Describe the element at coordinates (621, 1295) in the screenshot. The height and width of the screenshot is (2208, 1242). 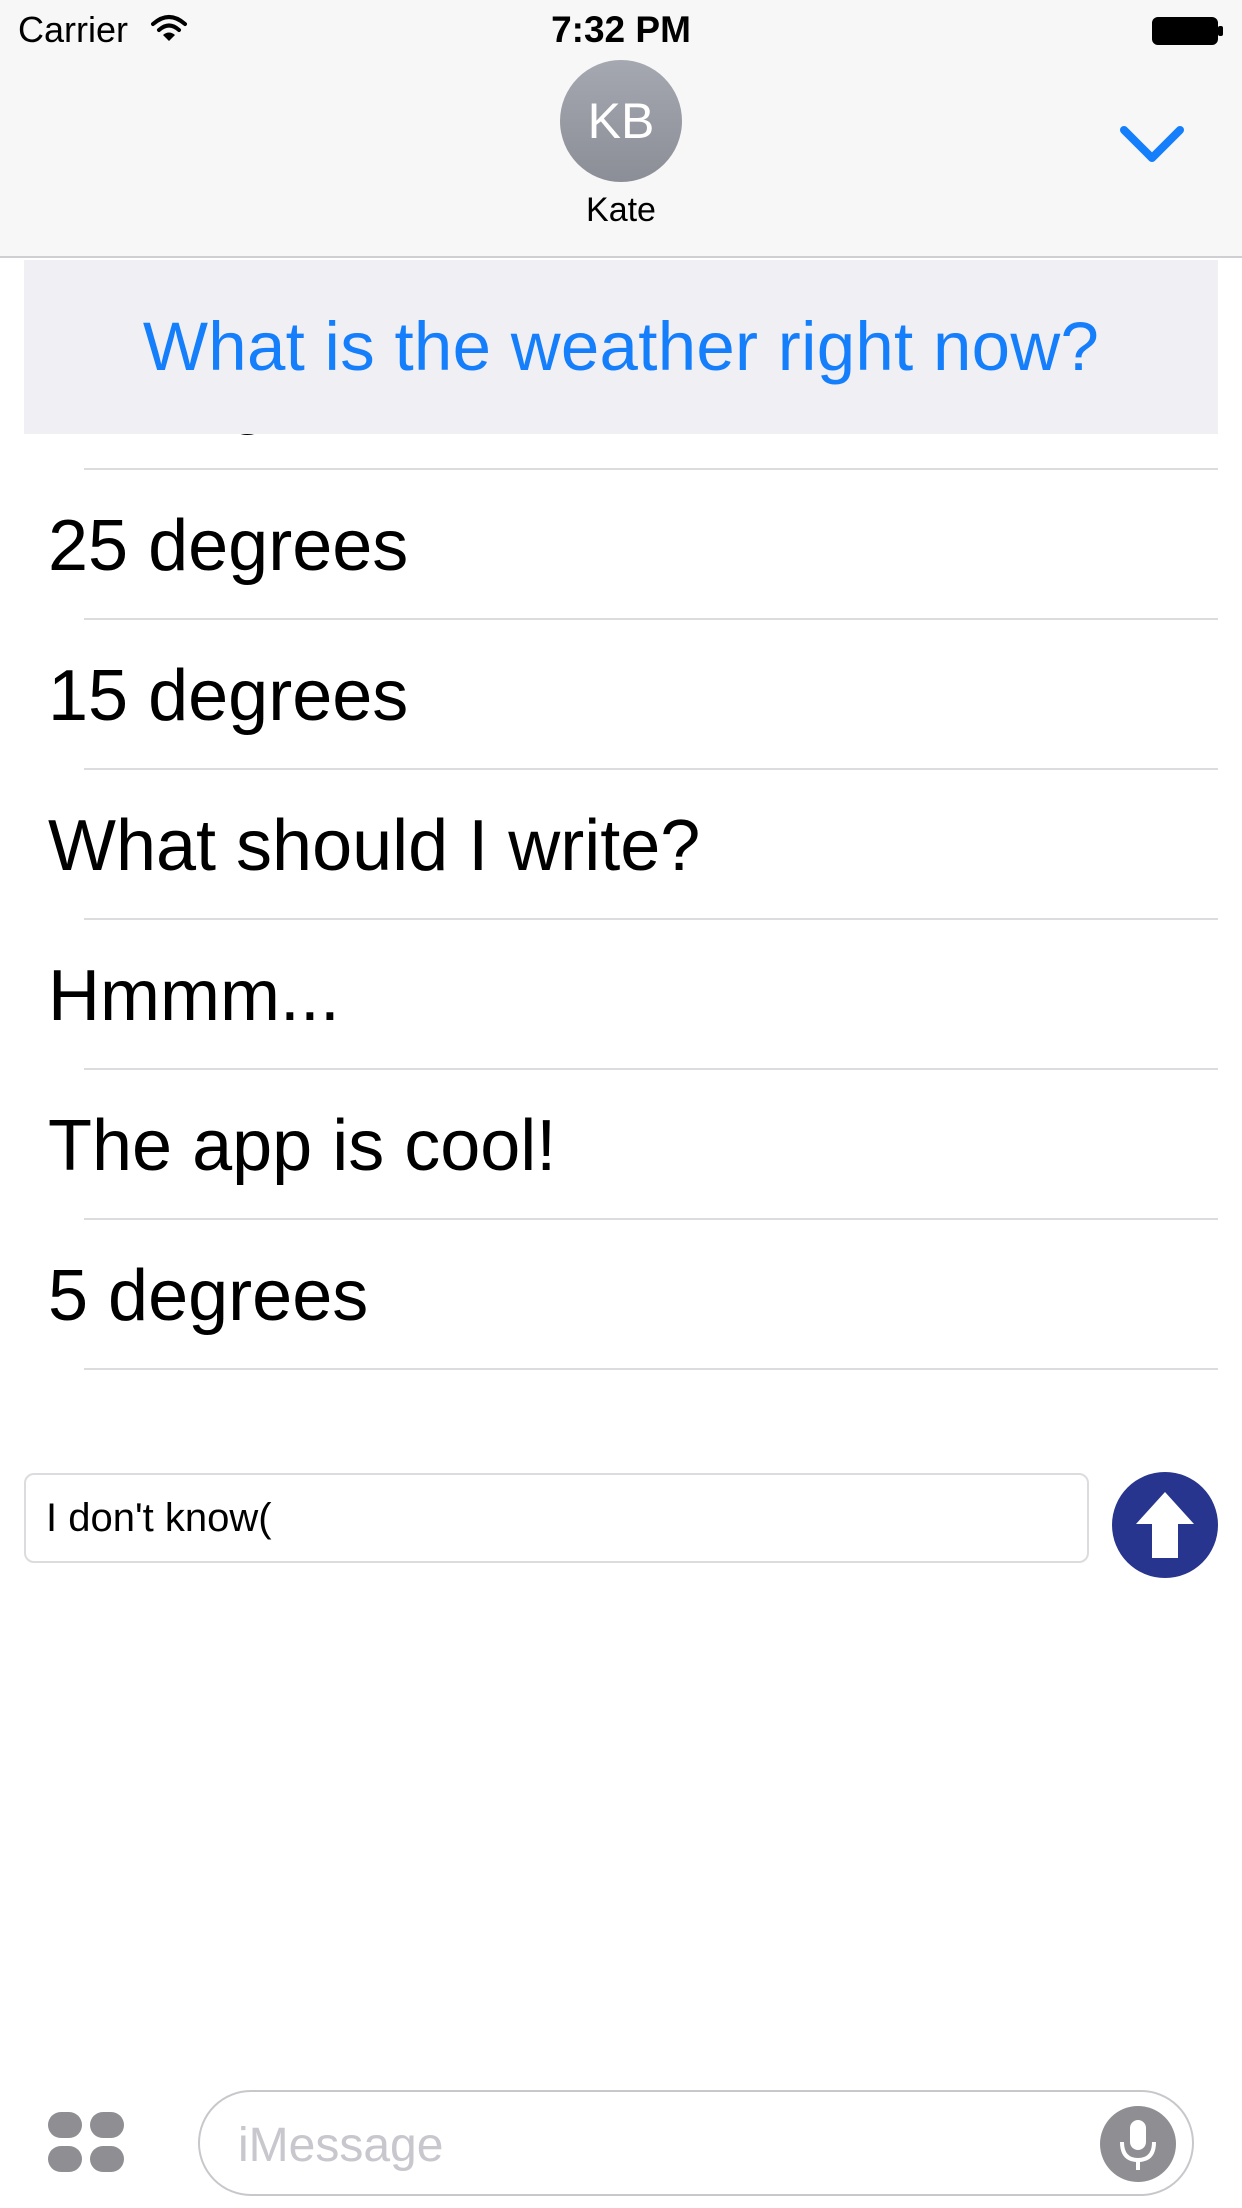
I see `answer-row: 5 degrees` at that location.